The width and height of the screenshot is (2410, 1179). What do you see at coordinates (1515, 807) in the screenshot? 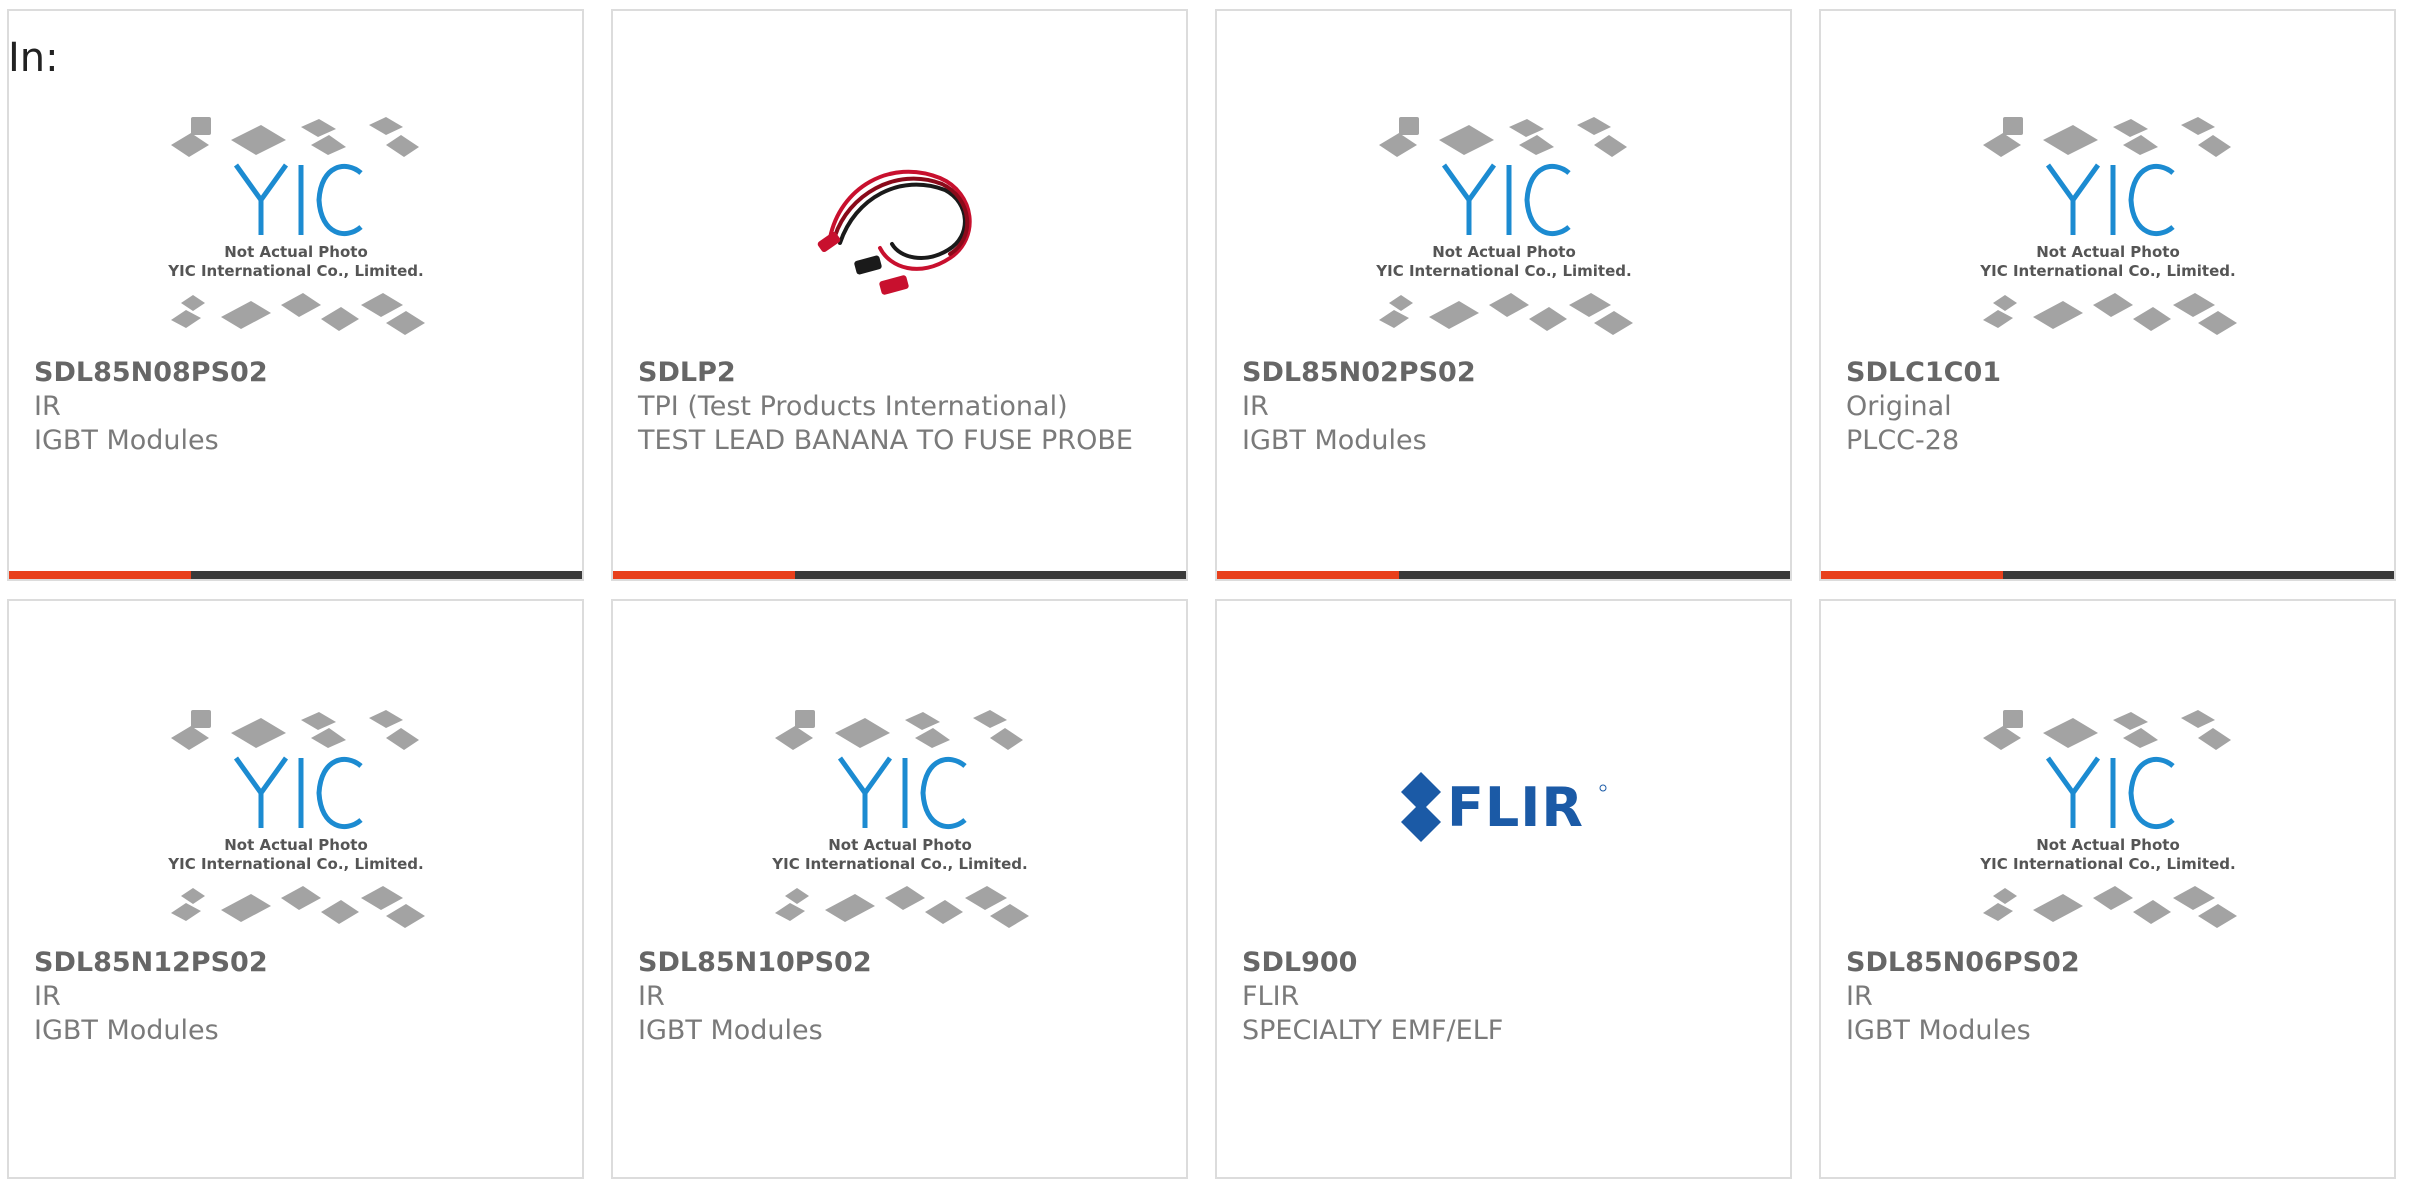
I see `svg-text: FLIR` at bounding box center [1515, 807].